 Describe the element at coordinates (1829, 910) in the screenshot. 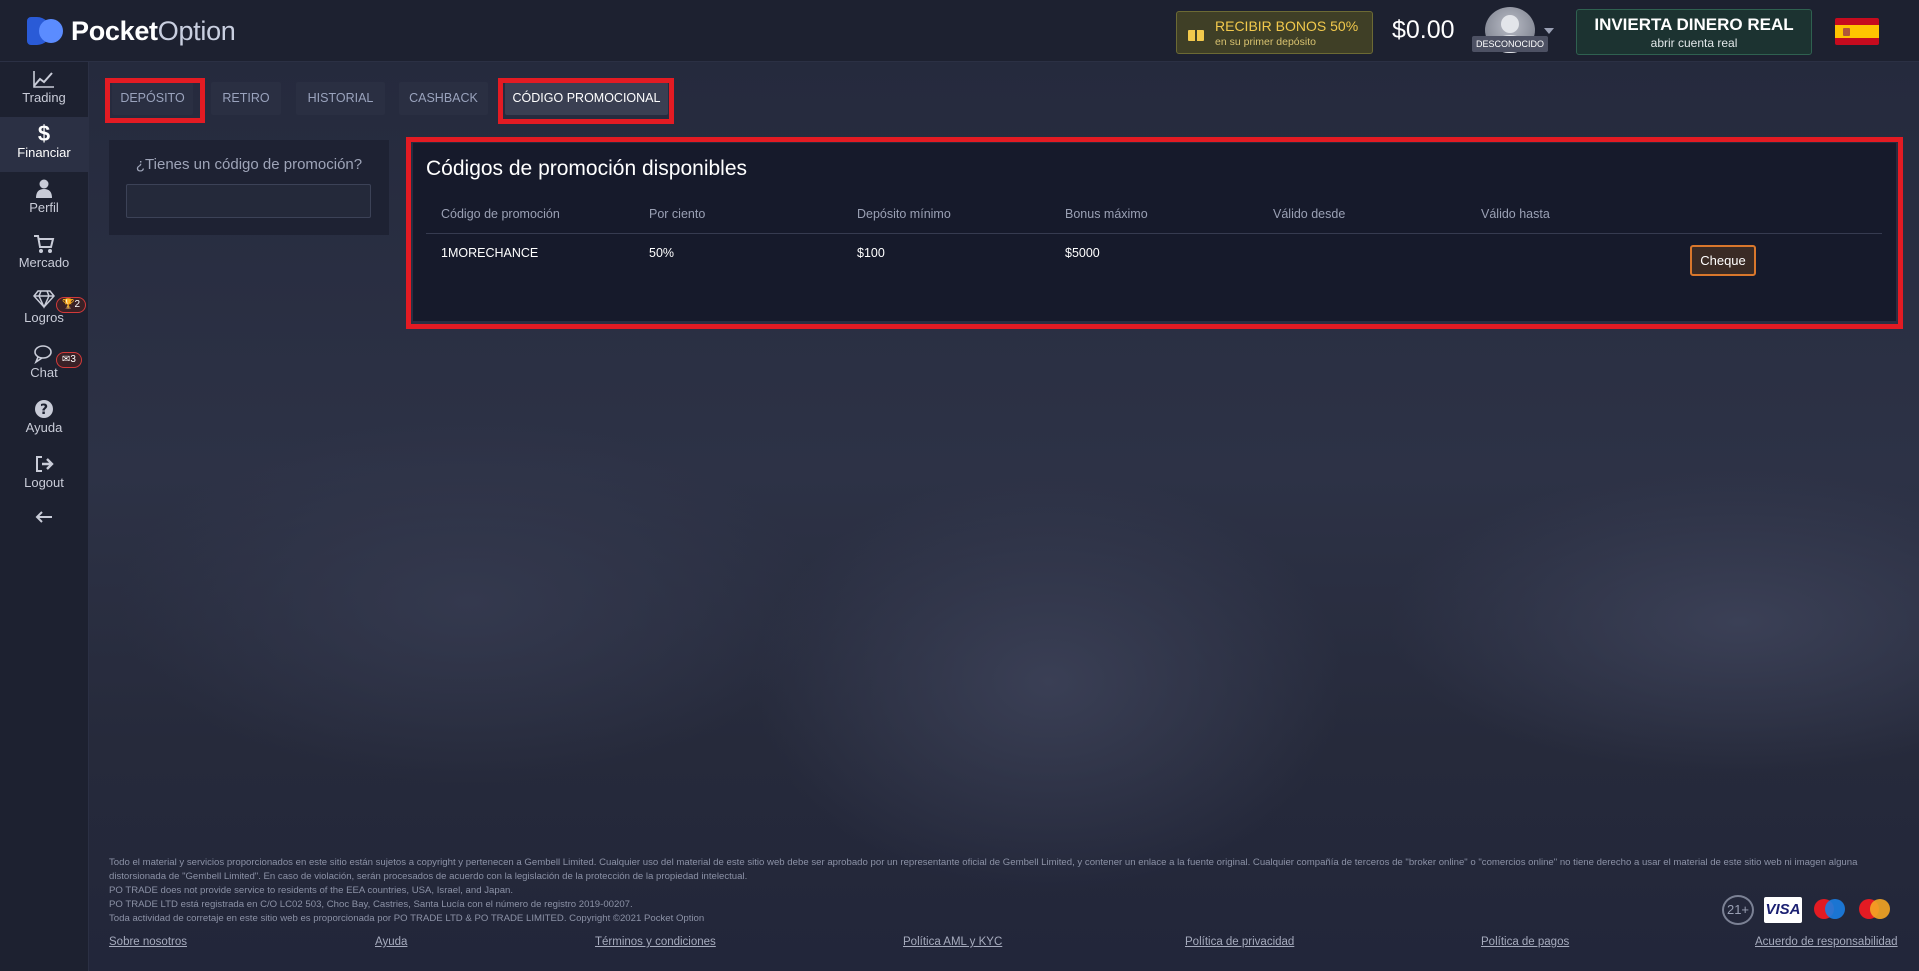

I see `maestro-logo-icon` at that location.